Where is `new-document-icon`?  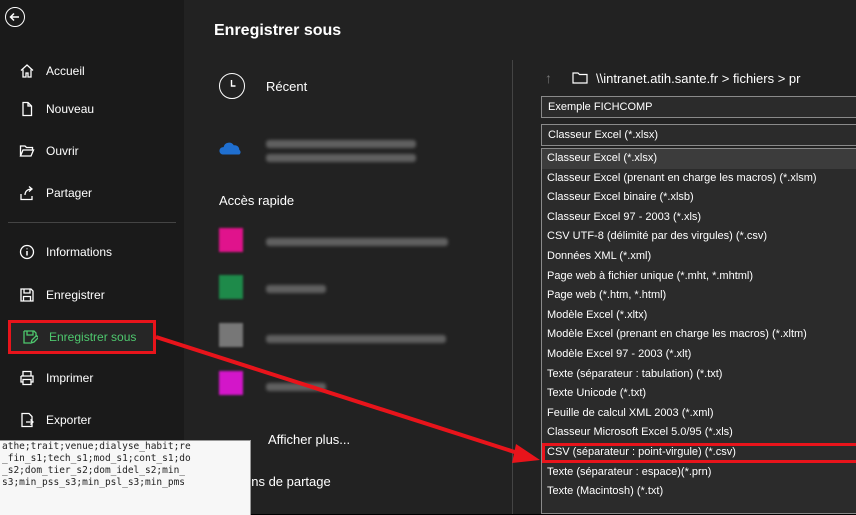 new-document-icon is located at coordinates (27, 109).